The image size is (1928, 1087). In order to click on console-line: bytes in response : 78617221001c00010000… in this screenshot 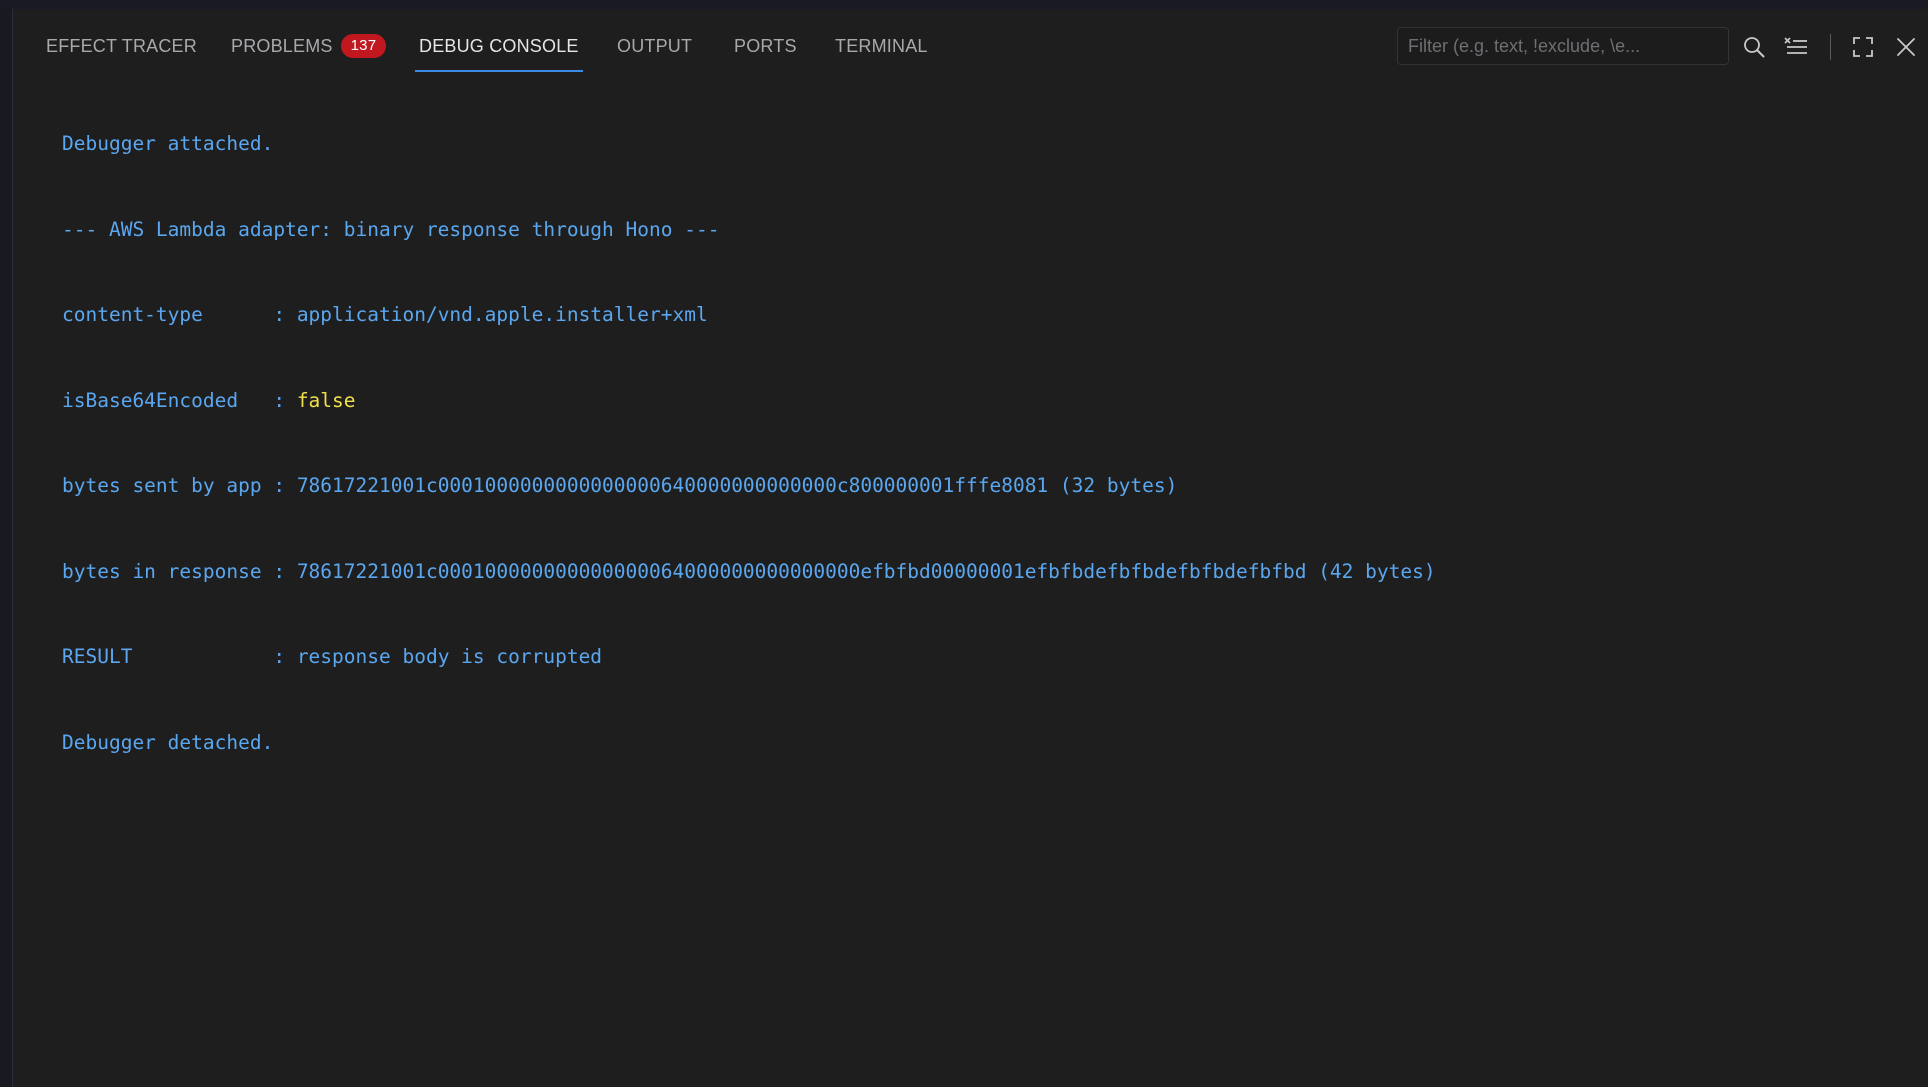, I will do `click(985, 572)`.